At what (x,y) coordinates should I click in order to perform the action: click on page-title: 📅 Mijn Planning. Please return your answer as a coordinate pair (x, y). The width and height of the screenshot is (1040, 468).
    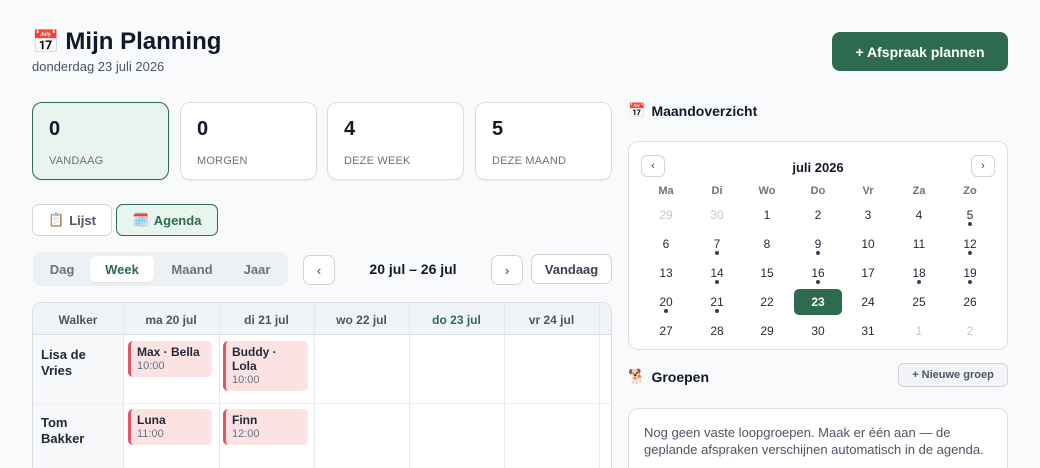
    Looking at the image, I should click on (126, 42).